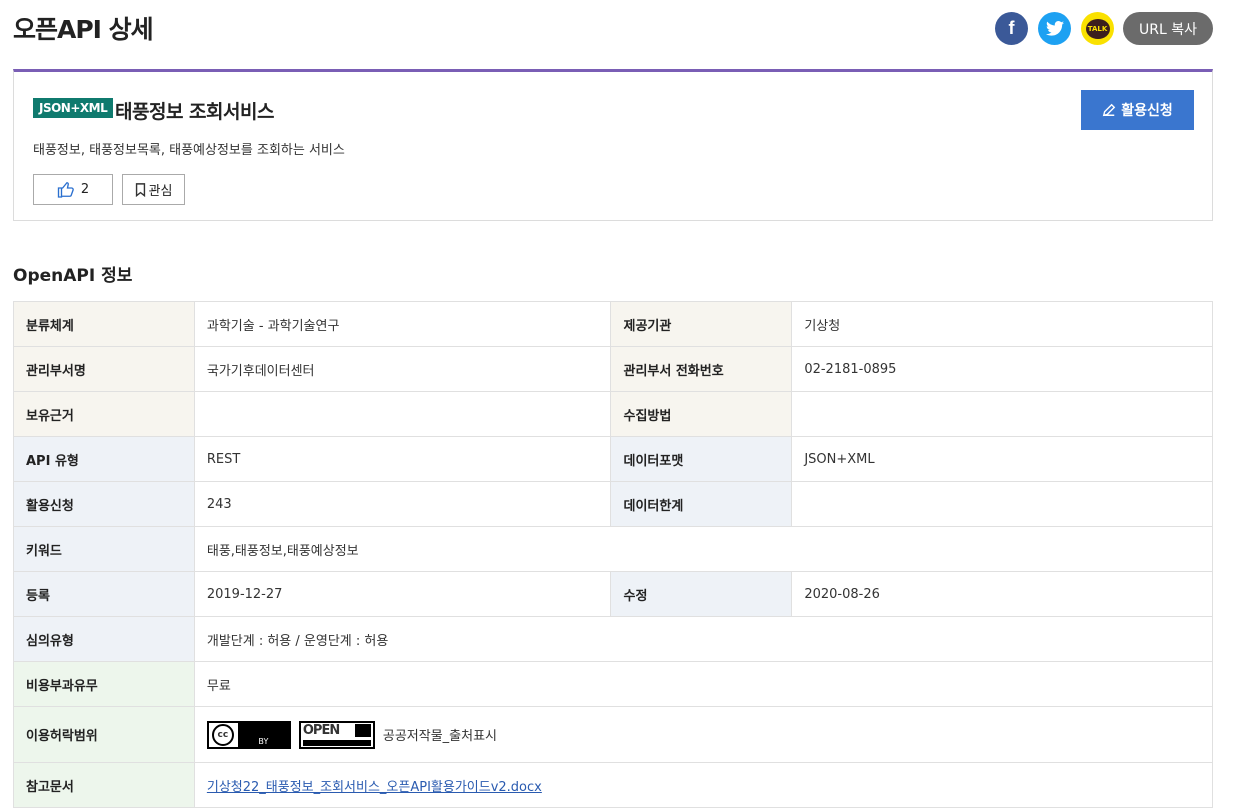 This screenshot has height=812, width=1258. I want to click on cc-by-license-icon: cc BY, so click(248, 734).